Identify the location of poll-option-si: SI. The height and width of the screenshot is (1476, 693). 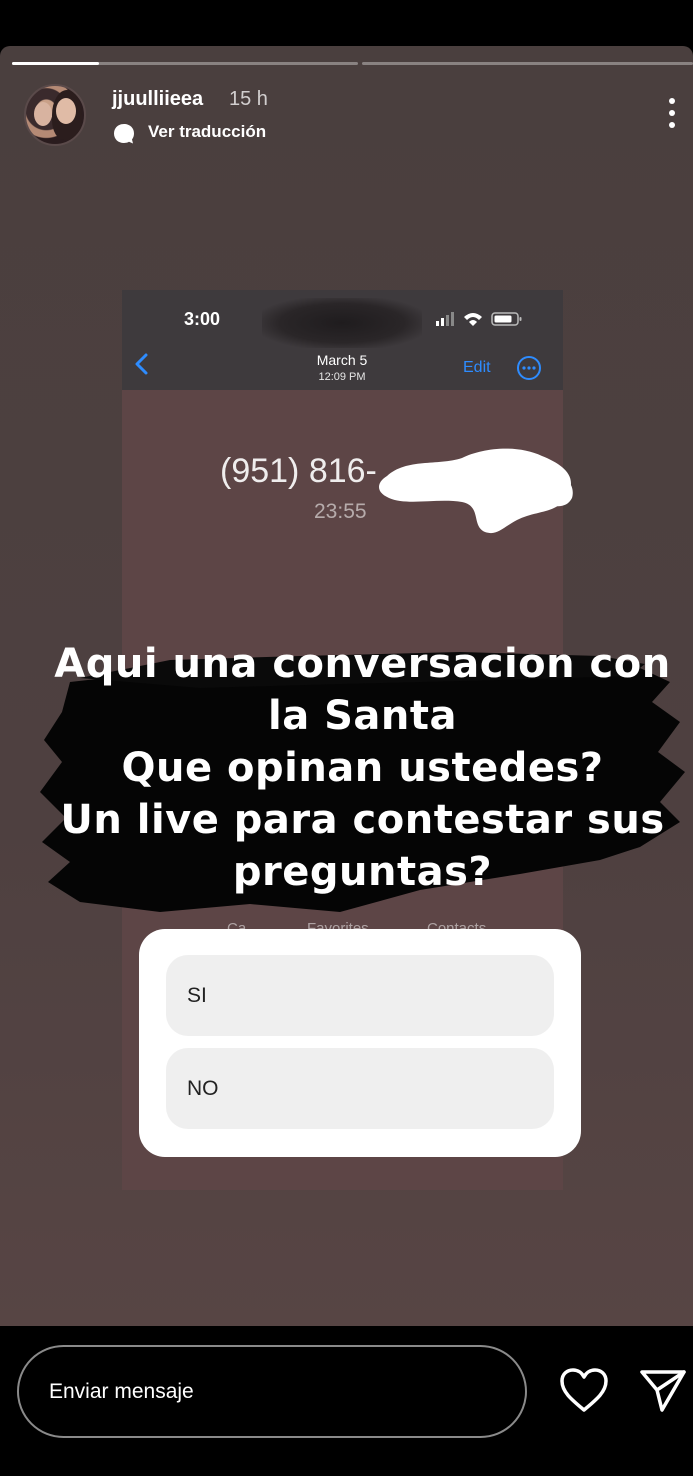
(360, 995).